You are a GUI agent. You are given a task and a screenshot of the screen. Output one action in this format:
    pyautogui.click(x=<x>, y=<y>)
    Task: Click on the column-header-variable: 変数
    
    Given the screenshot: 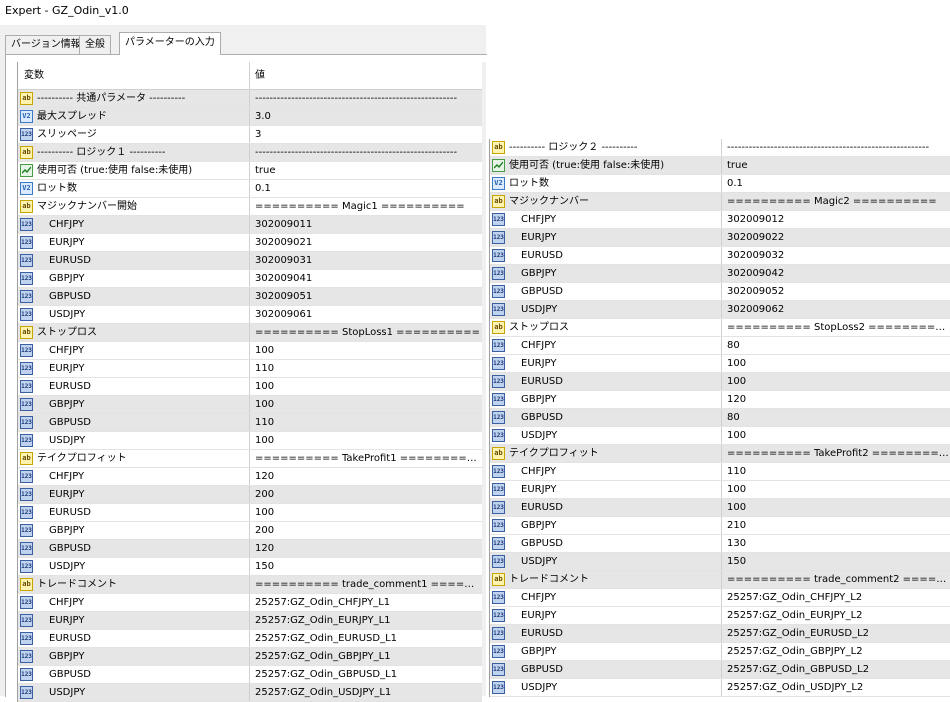 What is the action you would take?
    pyautogui.click(x=134, y=75)
    